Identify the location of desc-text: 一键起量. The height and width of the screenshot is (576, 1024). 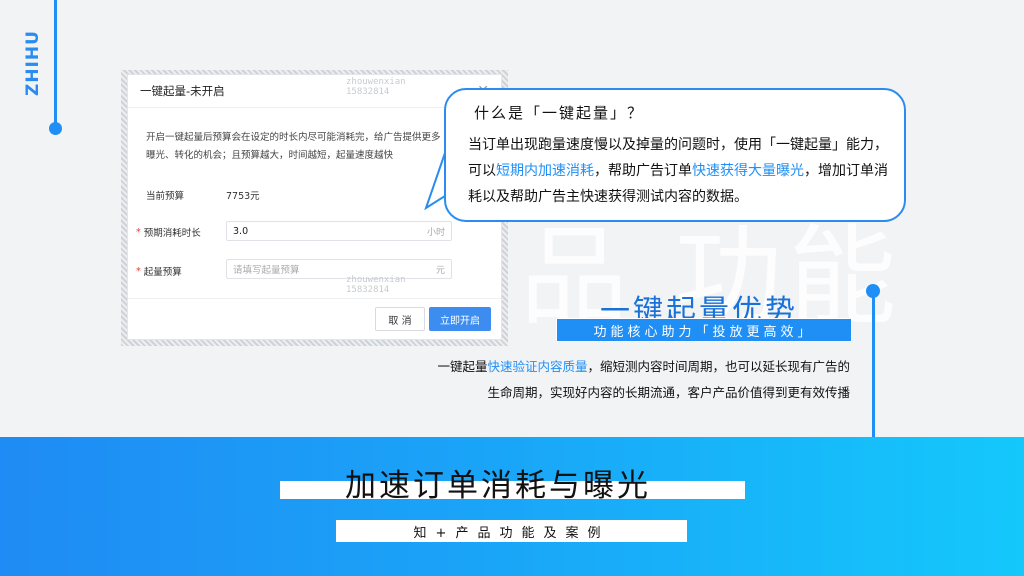
(462, 366).